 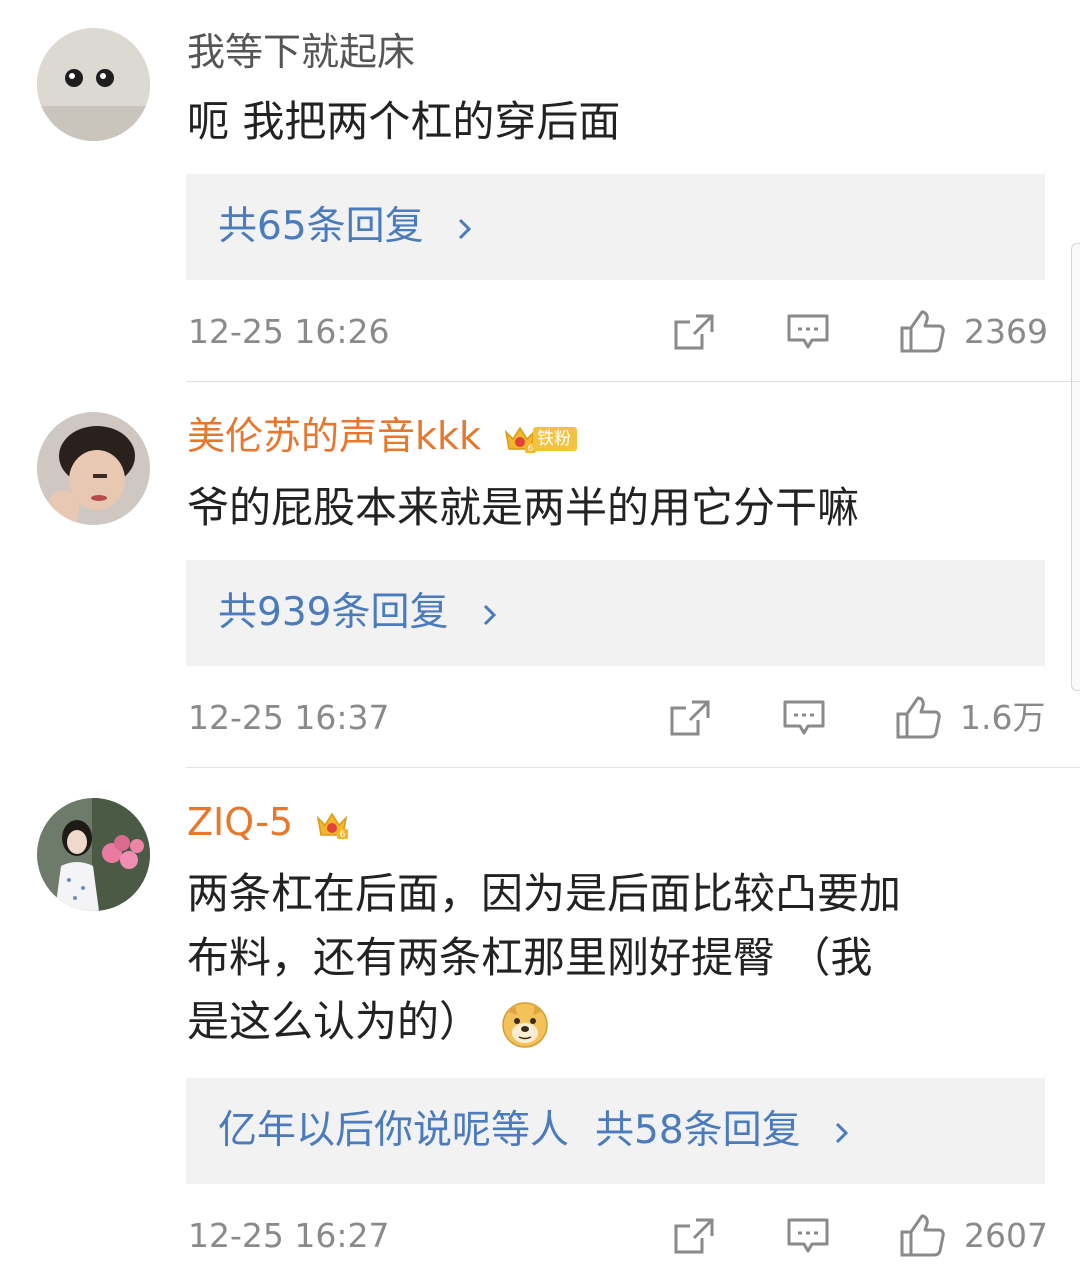 What do you see at coordinates (540, 332) in the screenshot?
I see `comment-meta: 12-25 16:26 2369` at bounding box center [540, 332].